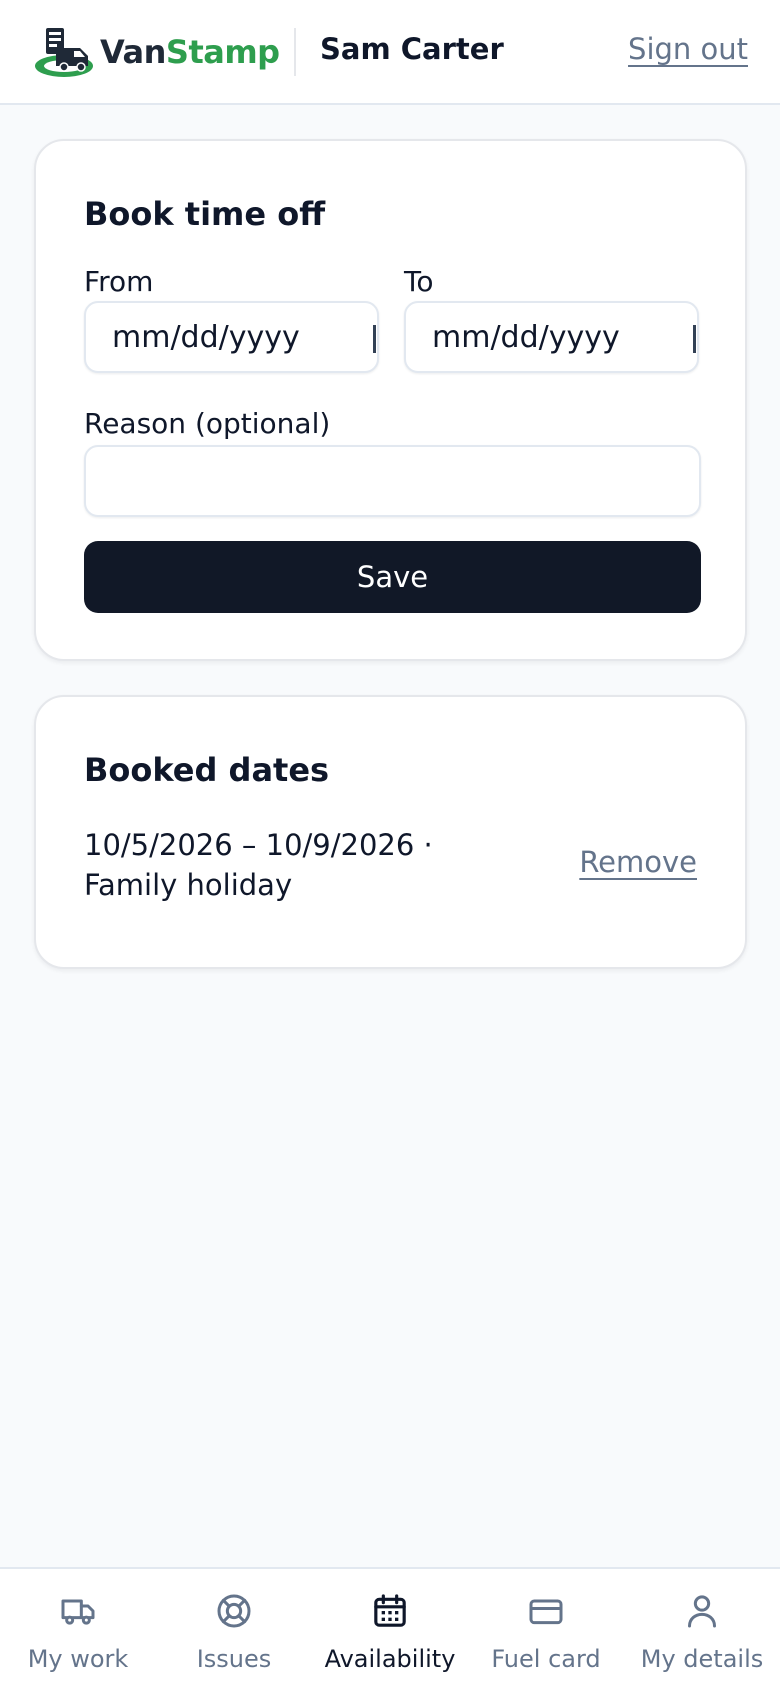 The height and width of the screenshot is (1688, 780). What do you see at coordinates (205, 214) in the screenshot?
I see `book-time-off-title: Book time off` at bounding box center [205, 214].